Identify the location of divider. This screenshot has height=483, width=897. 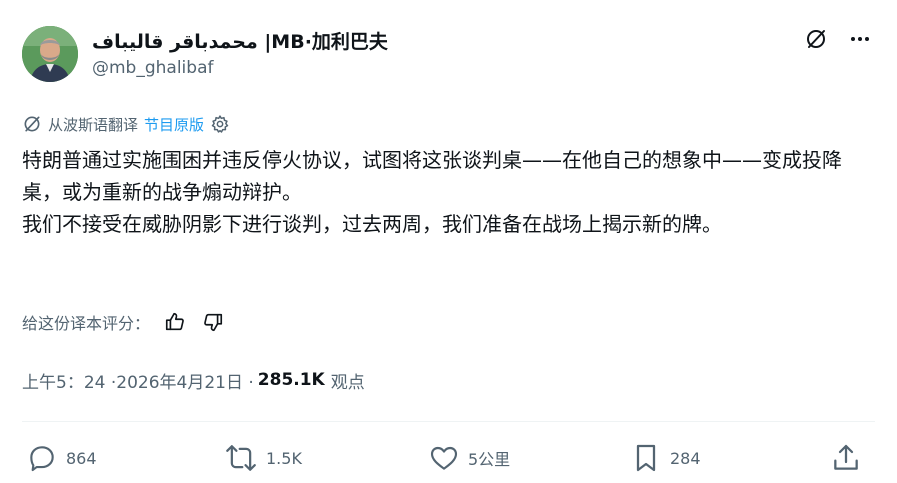
(448, 421).